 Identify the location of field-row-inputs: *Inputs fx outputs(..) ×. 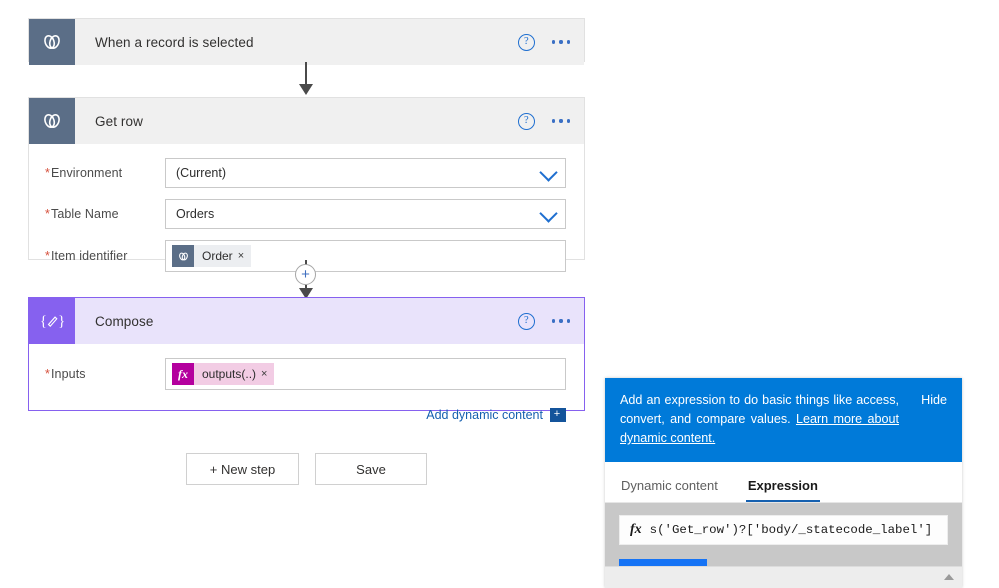
(306, 374).